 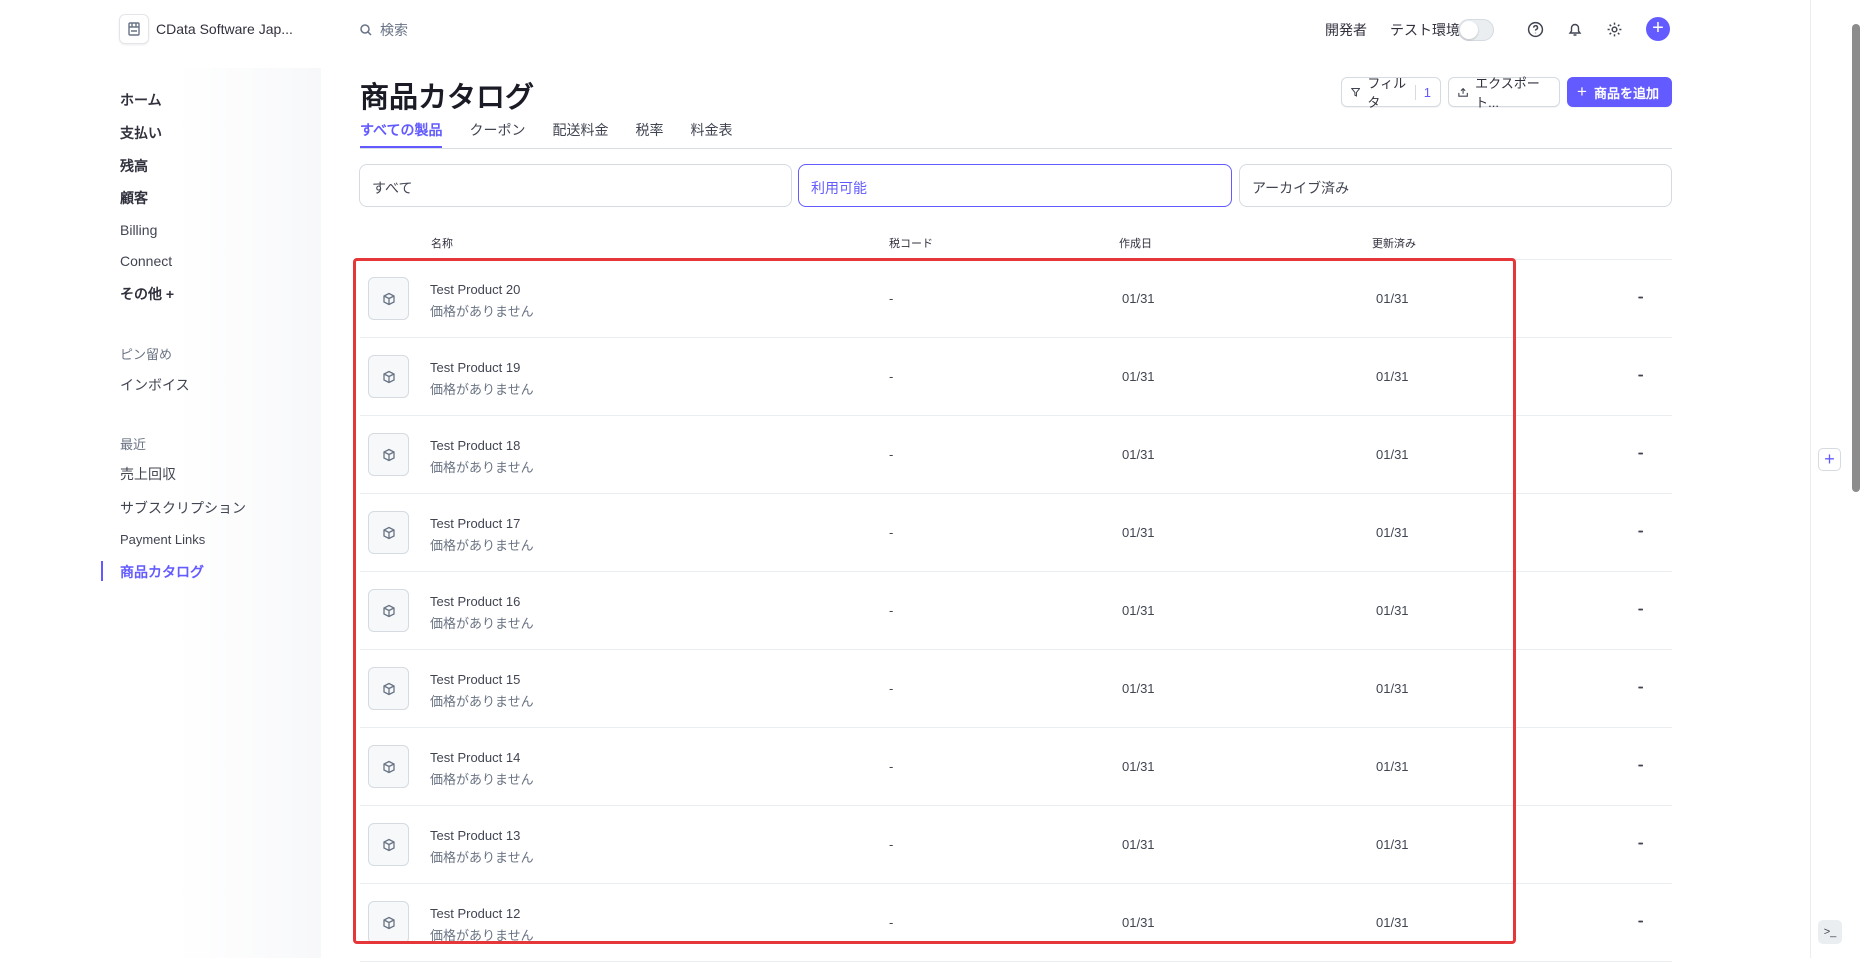 I want to click on right-panel-add-button: +, so click(x=1829, y=459).